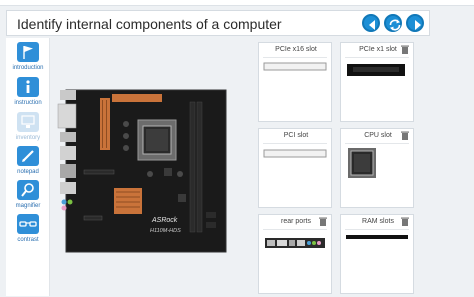 The image size is (474, 297). What do you see at coordinates (164, 220) in the screenshot?
I see `board-brand: ASRock` at bounding box center [164, 220].